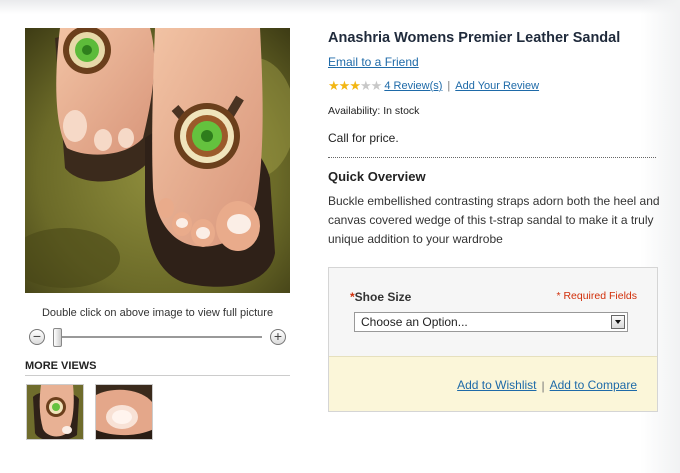 The width and height of the screenshot is (680, 473). I want to click on star-rating: ★★★★★, so click(355, 86).